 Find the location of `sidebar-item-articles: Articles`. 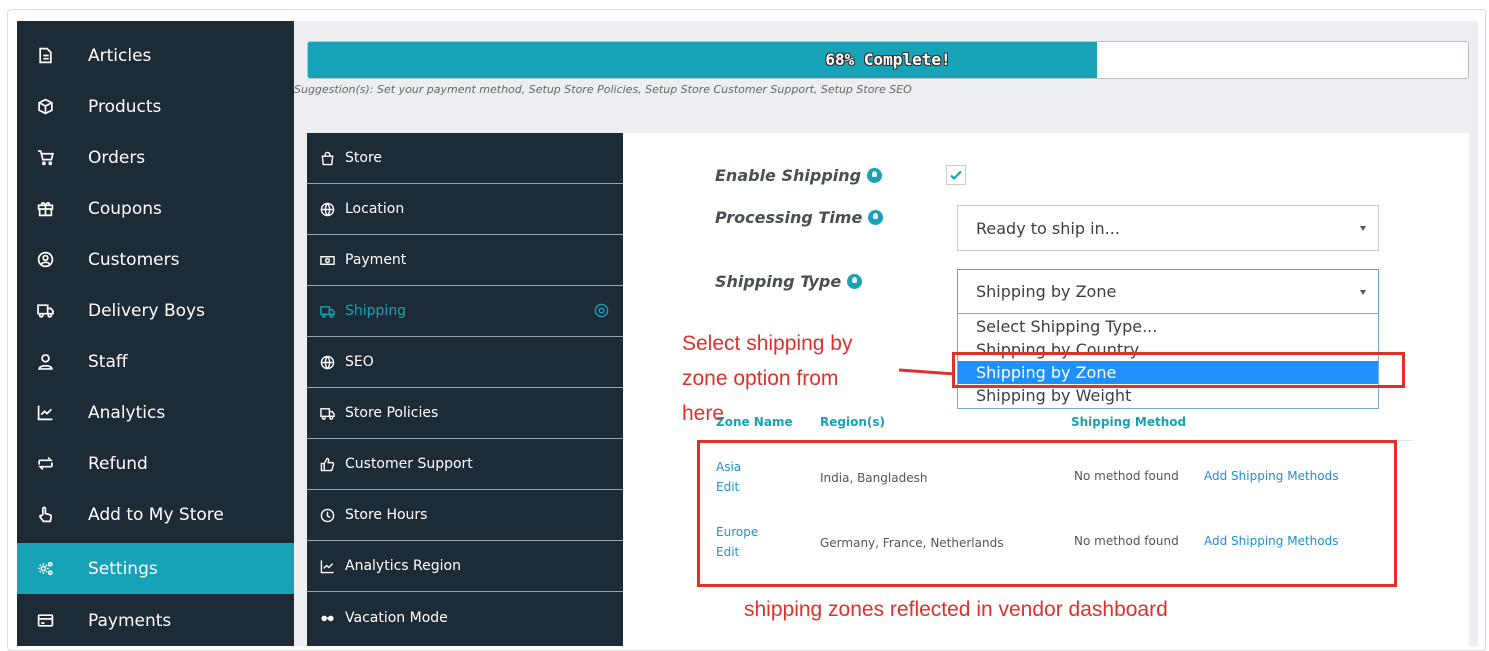

sidebar-item-articles: Articles is located at coordinates (155, 55).